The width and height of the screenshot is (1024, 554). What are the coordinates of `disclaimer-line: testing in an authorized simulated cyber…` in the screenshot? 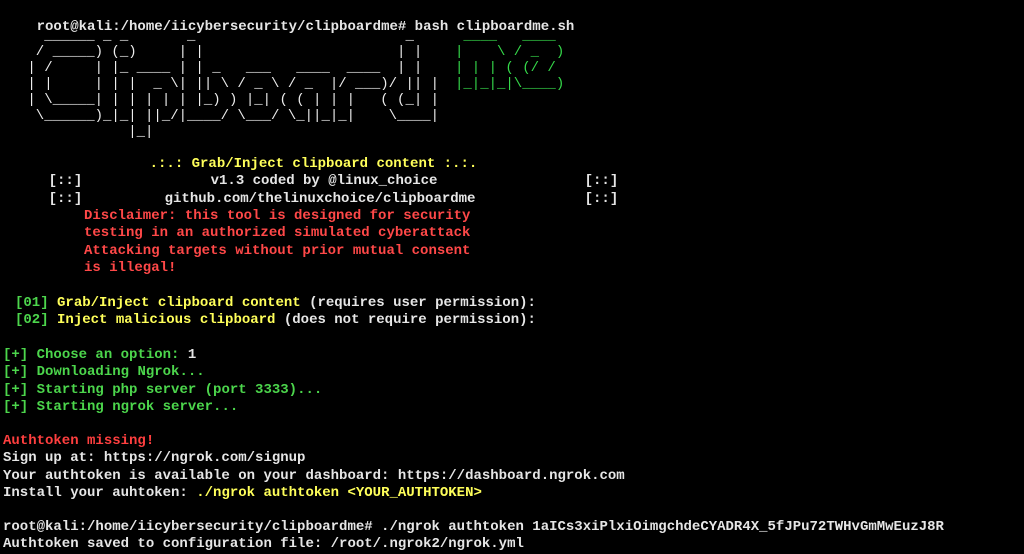 It's located at (277, 233).